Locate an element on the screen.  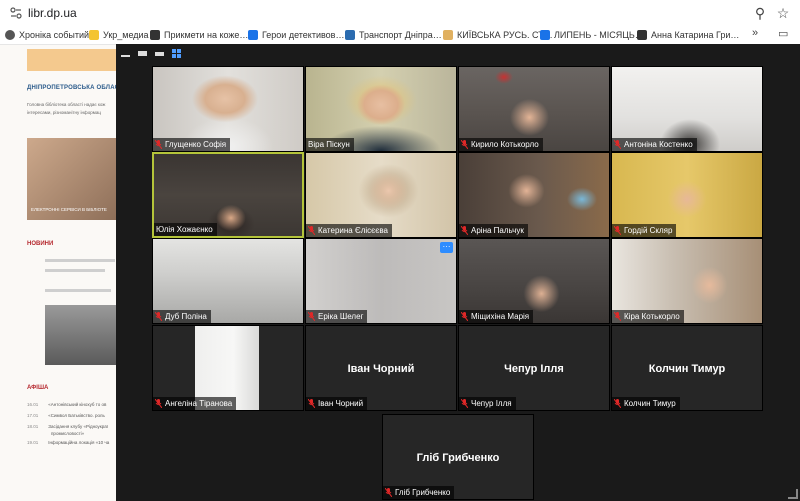
bookmark-star-icon: ☆ is located at coordinates (783, 13).